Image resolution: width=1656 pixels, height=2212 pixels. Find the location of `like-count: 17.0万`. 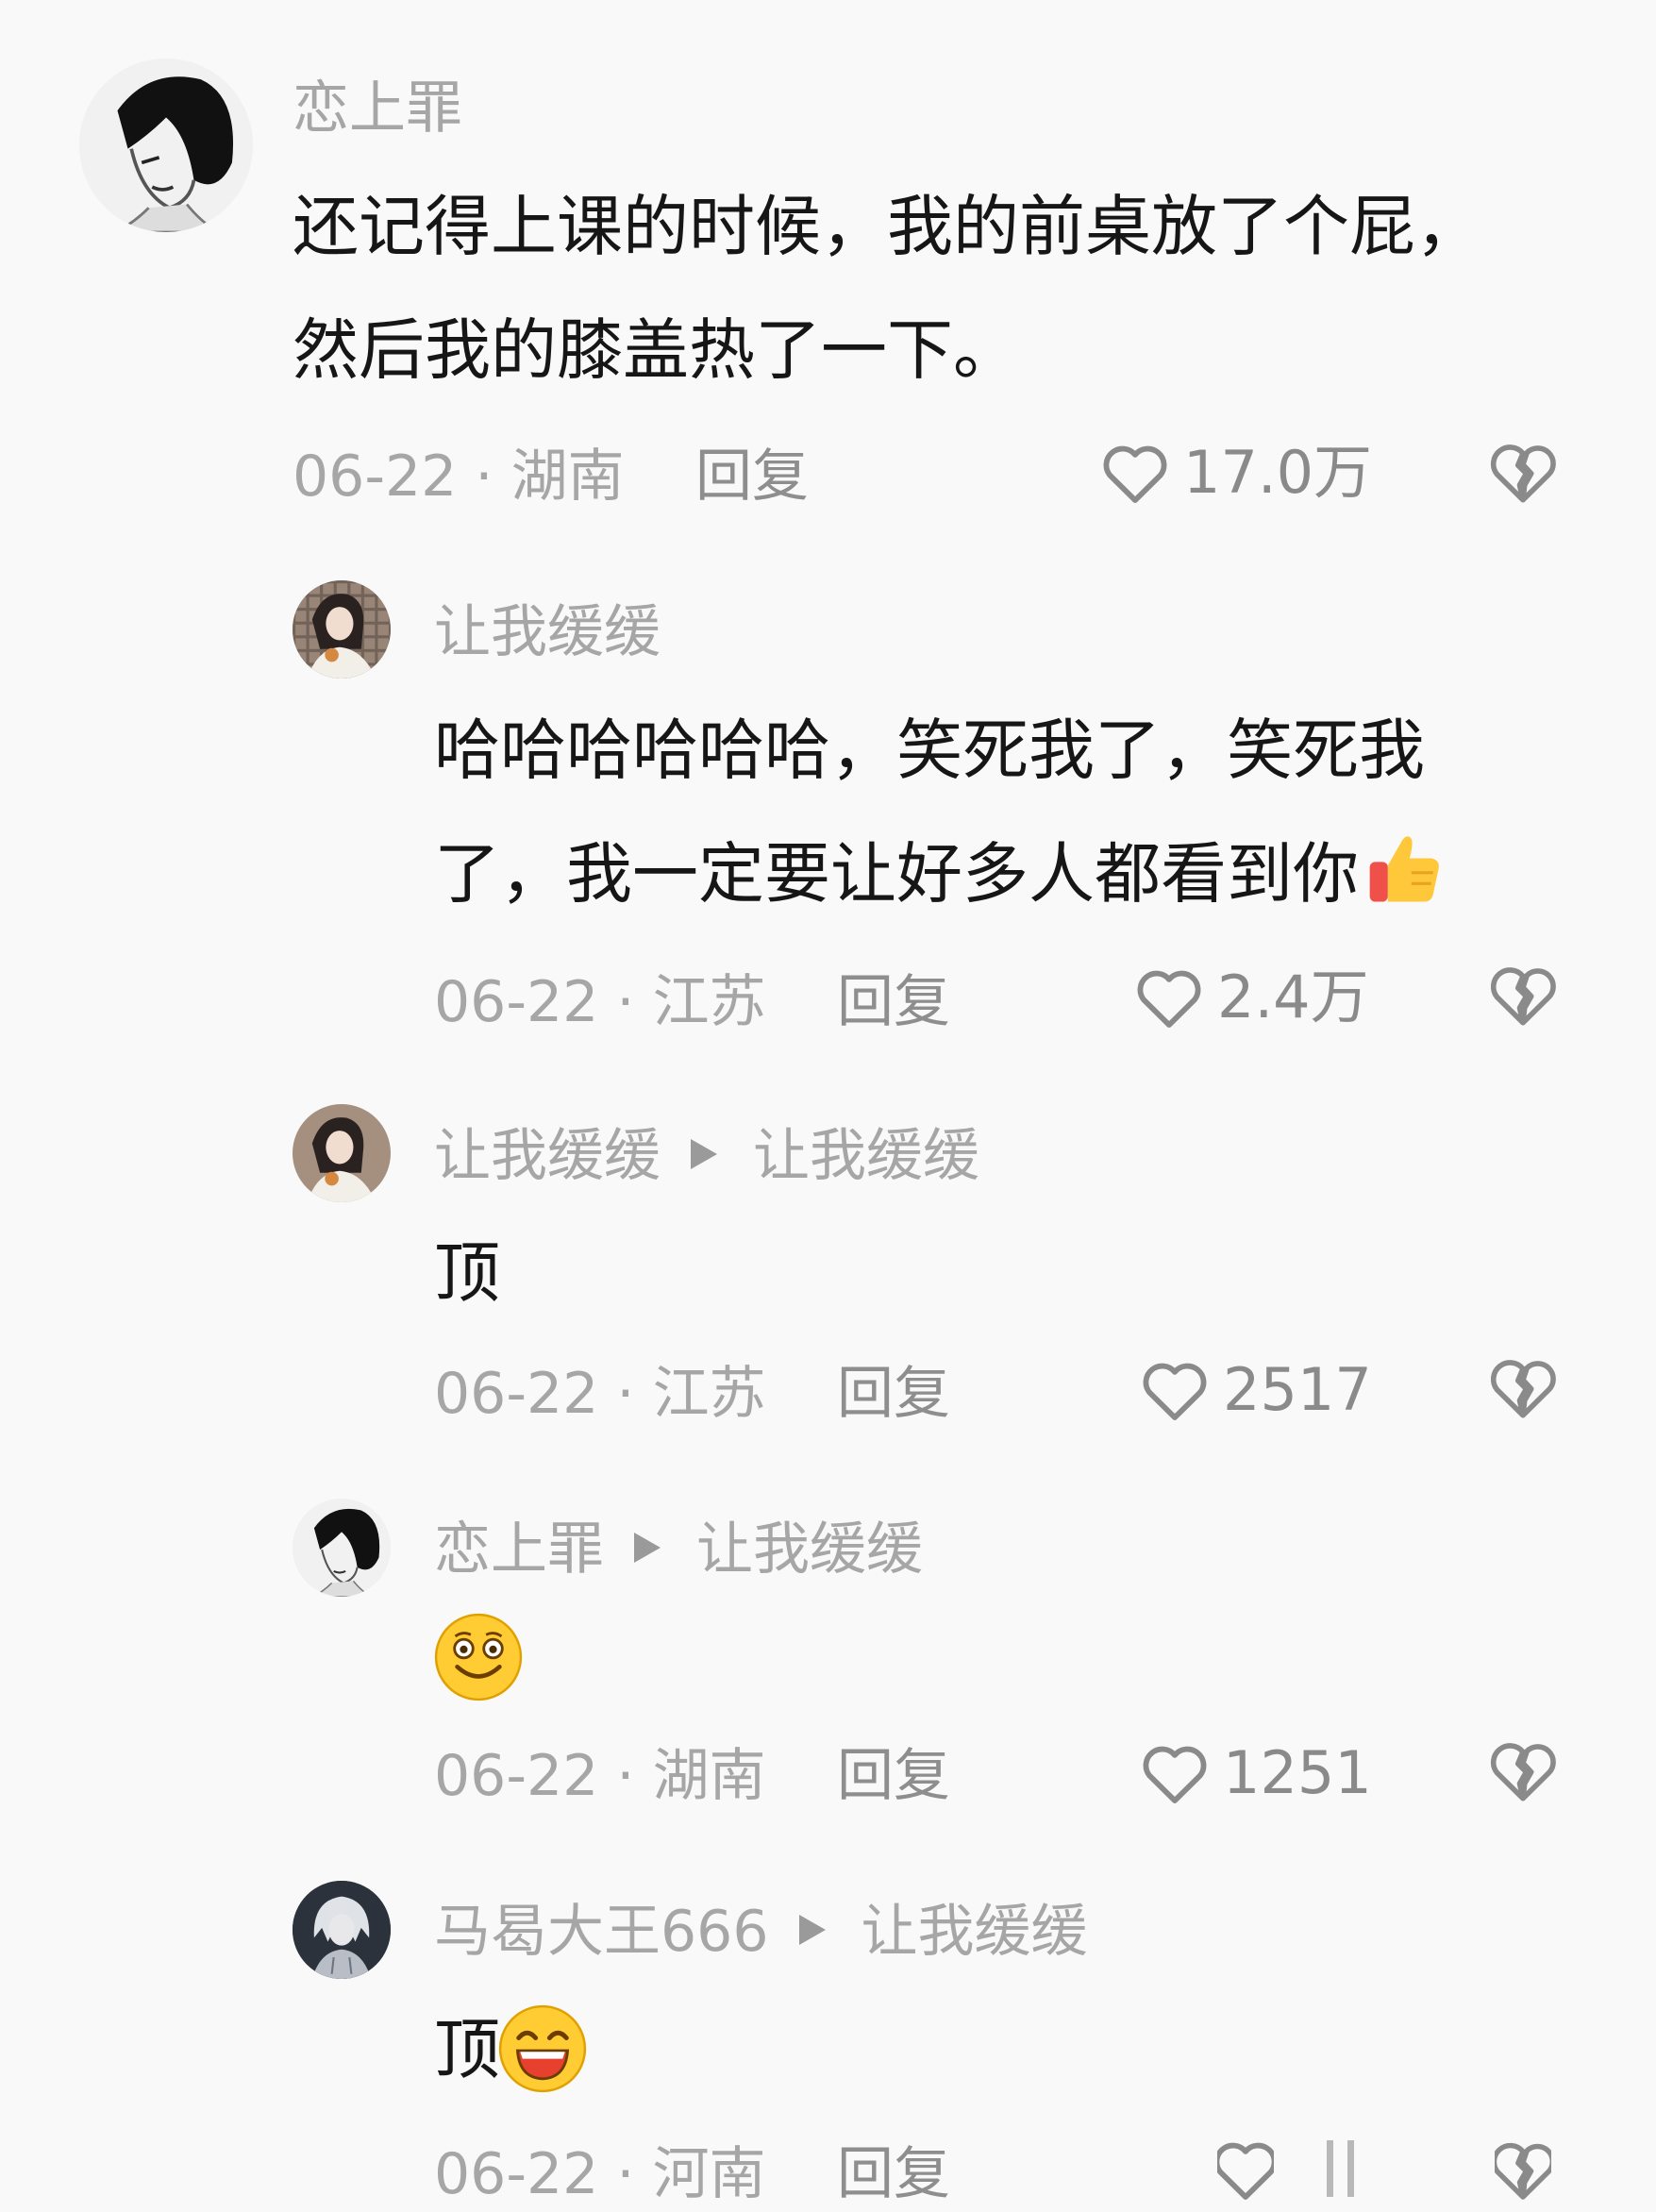

like-count: 17.0万 is located at coordinates (1278, 473).